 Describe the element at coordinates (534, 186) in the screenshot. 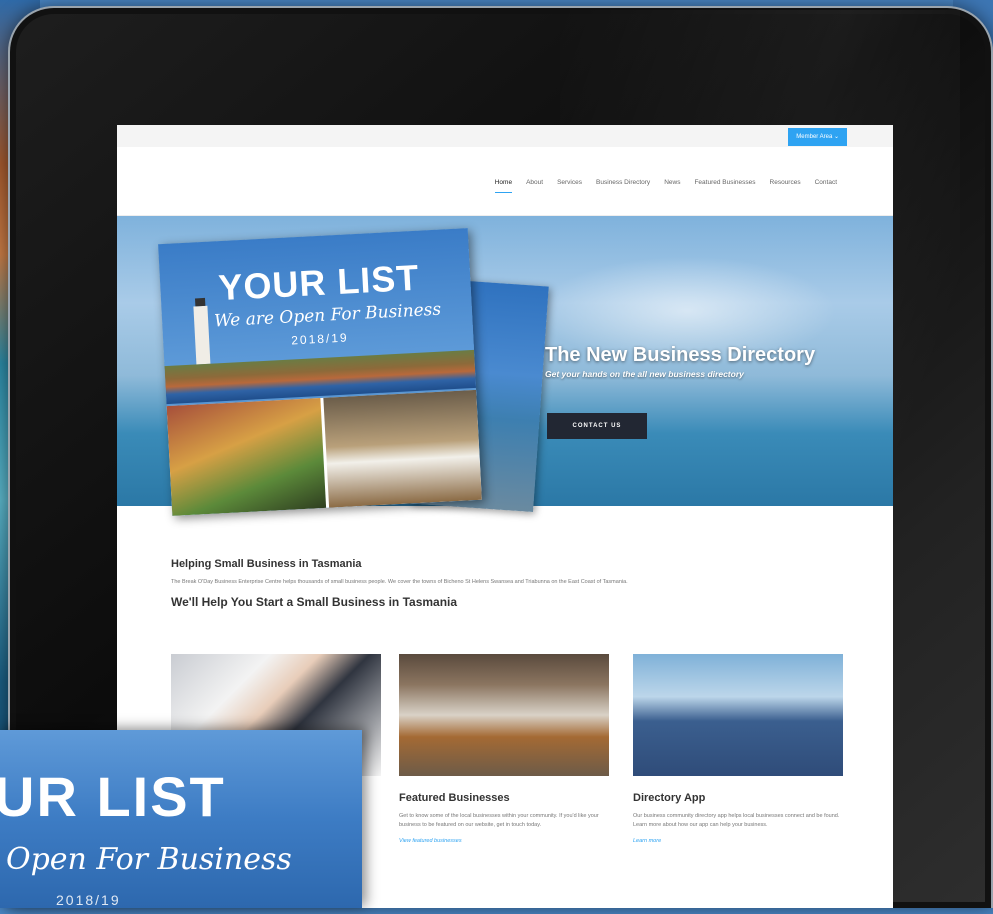

I see `nav-about: About` at that location.